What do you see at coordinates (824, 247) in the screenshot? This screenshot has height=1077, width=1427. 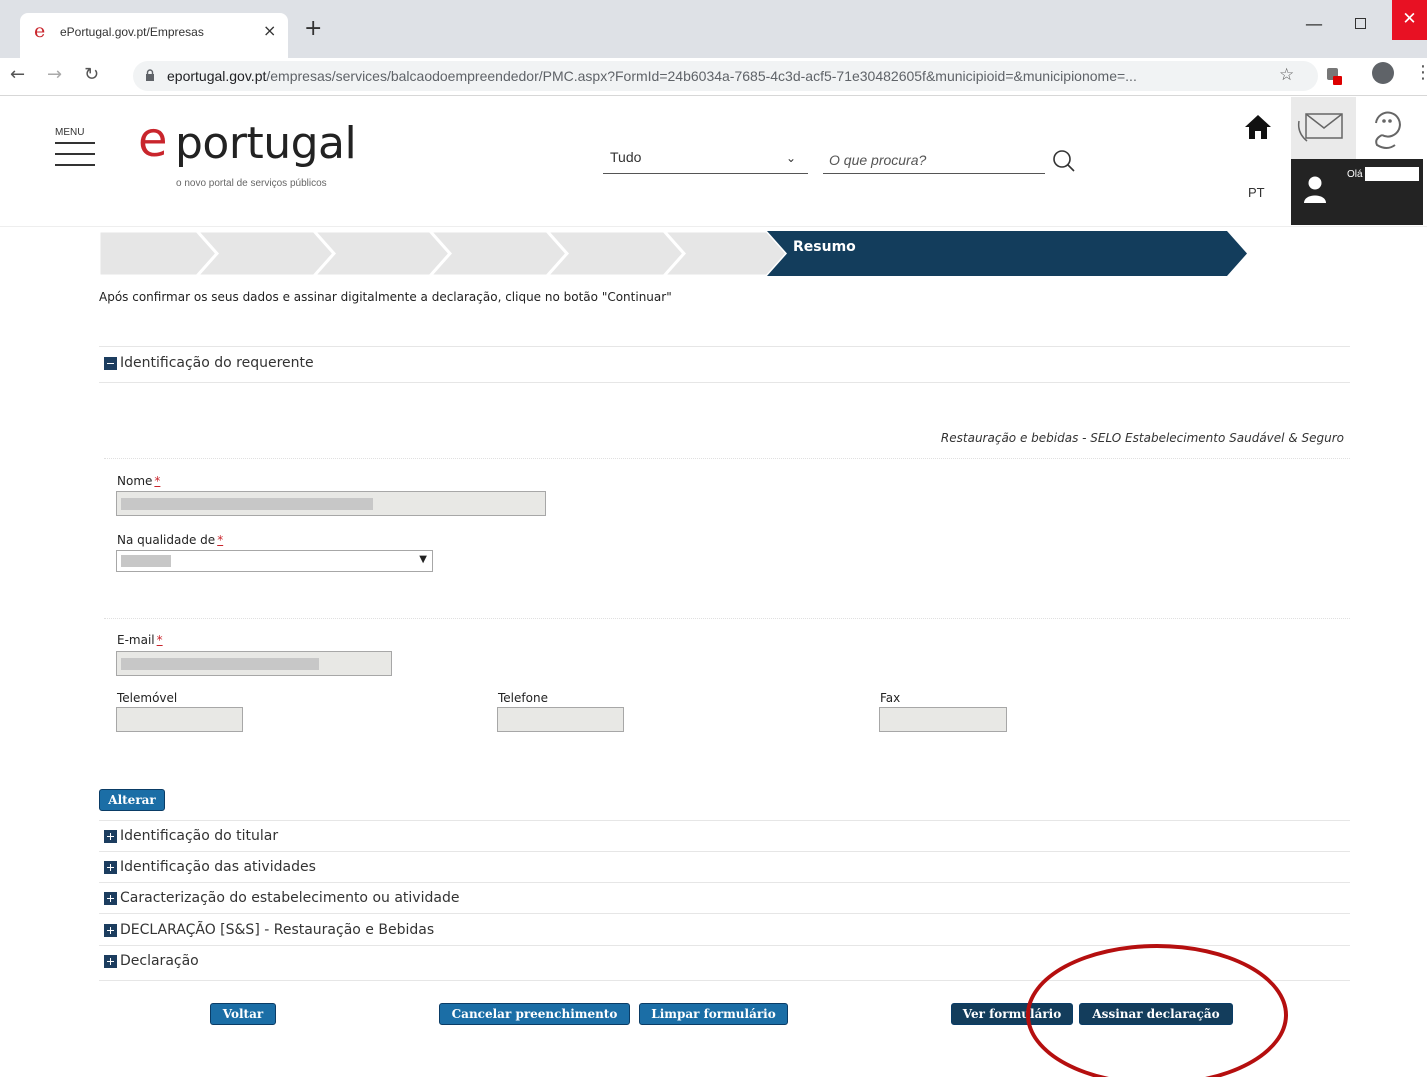 I see `step-current: Resumo` at bounding box center [824, 247].